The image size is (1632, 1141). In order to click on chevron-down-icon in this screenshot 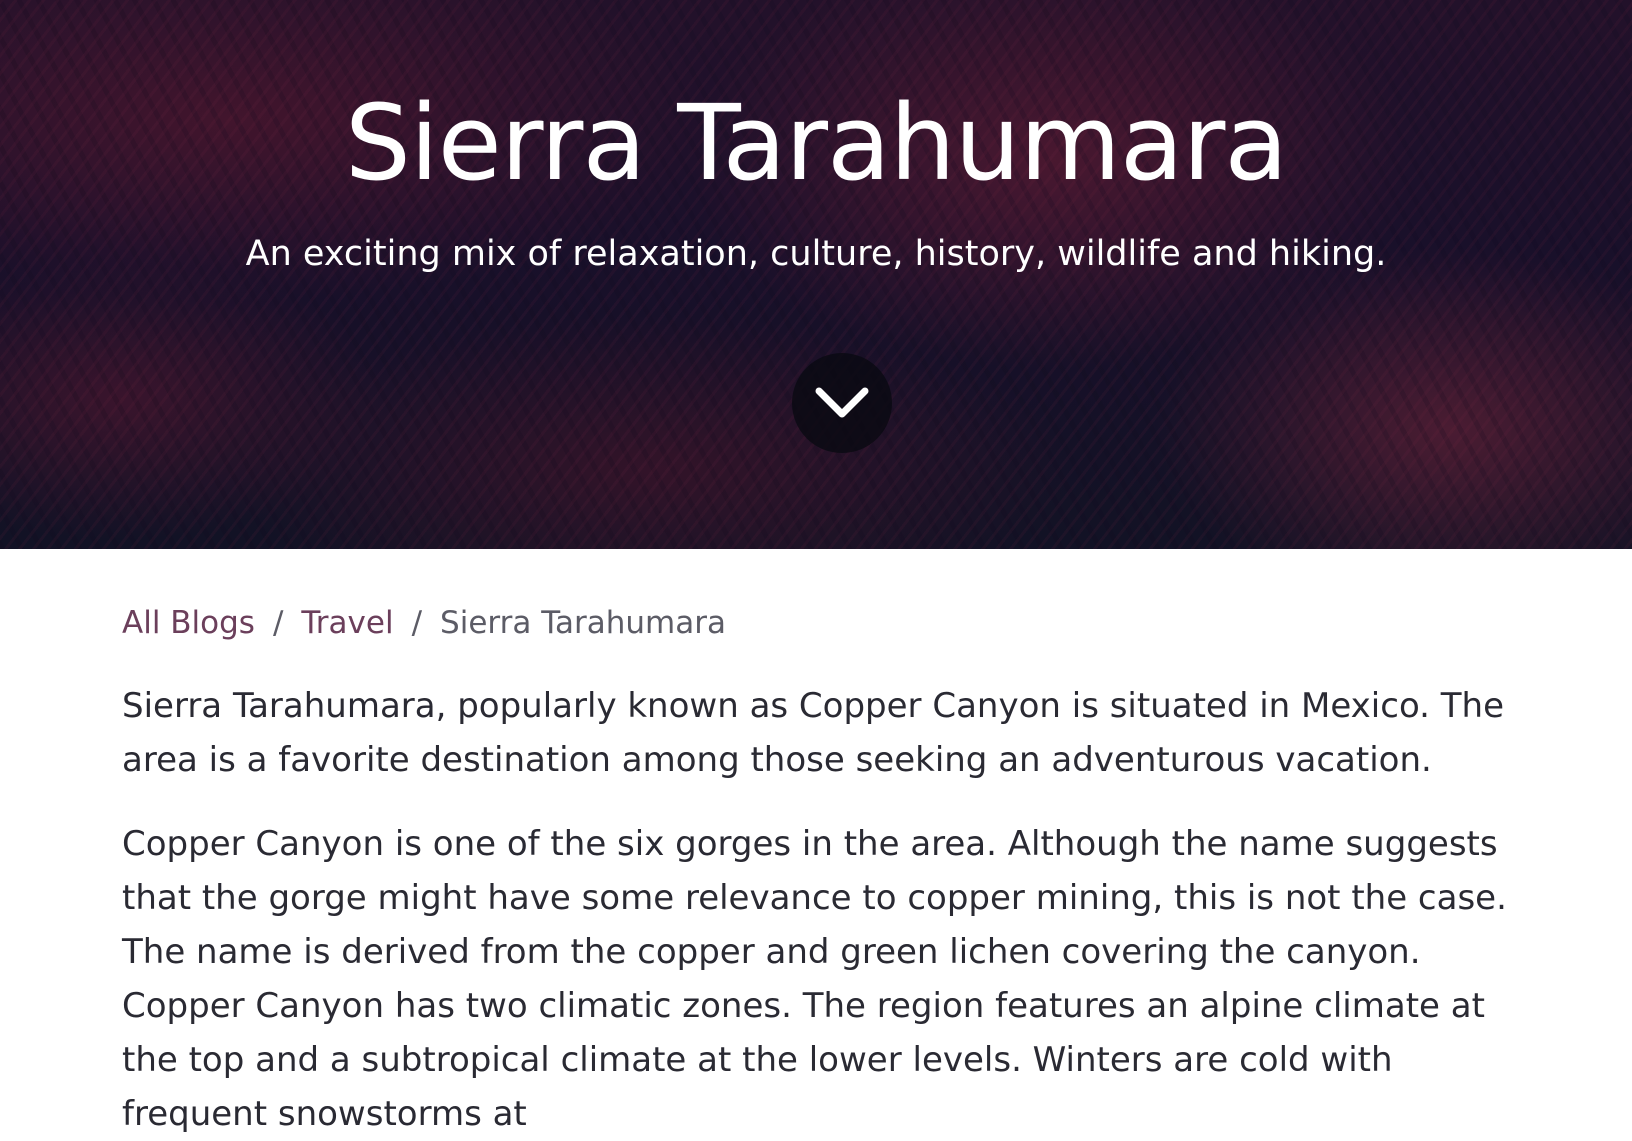, I will do `click(842, 402)`.